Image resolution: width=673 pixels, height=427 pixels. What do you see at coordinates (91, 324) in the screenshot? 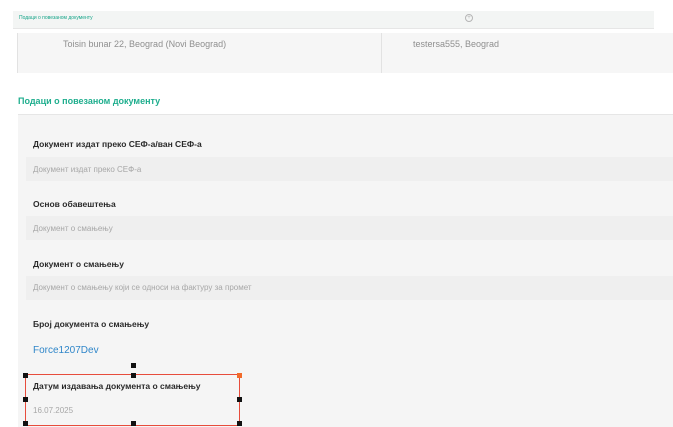
I see `field-label-doc-number: Број документа о смањењу` at bounding box center [91, 324].